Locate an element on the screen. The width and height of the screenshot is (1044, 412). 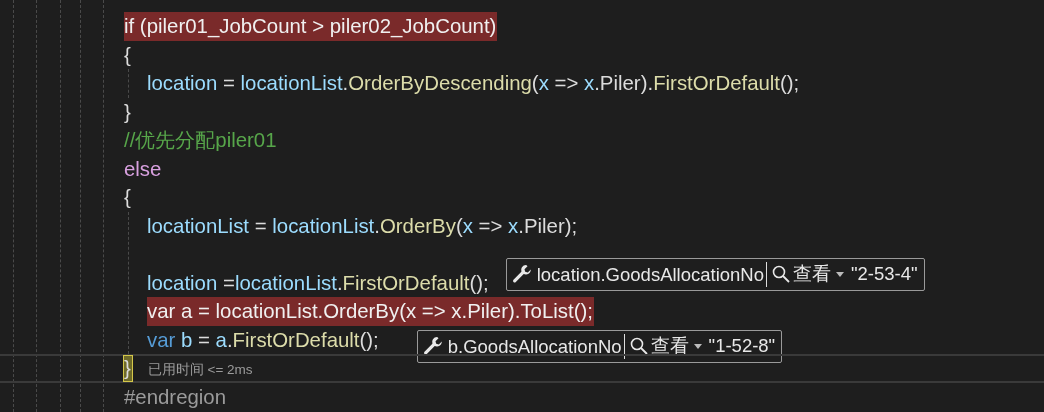
variable-value: "2-53-4" is located at coordinates (884, 274).